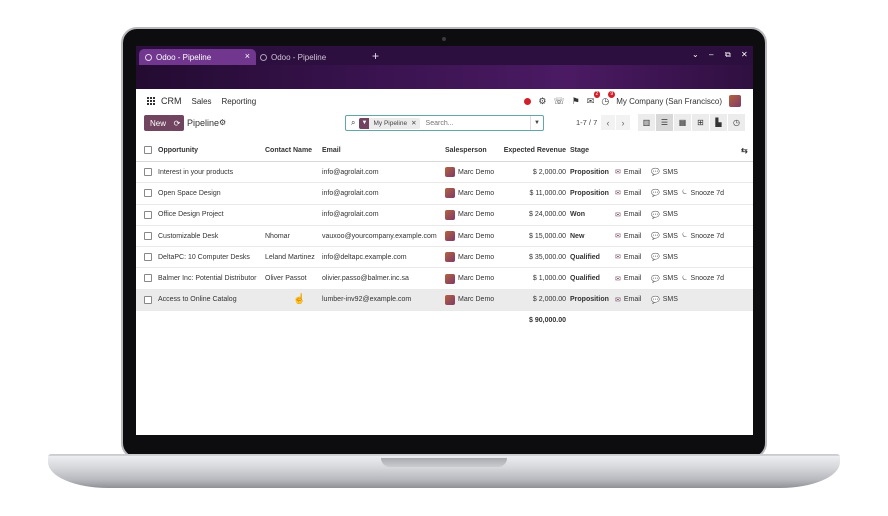  Describe the element at coordinates (682, 122) in the screenshot. I see `calendar-view-icon: ▦` at that location.